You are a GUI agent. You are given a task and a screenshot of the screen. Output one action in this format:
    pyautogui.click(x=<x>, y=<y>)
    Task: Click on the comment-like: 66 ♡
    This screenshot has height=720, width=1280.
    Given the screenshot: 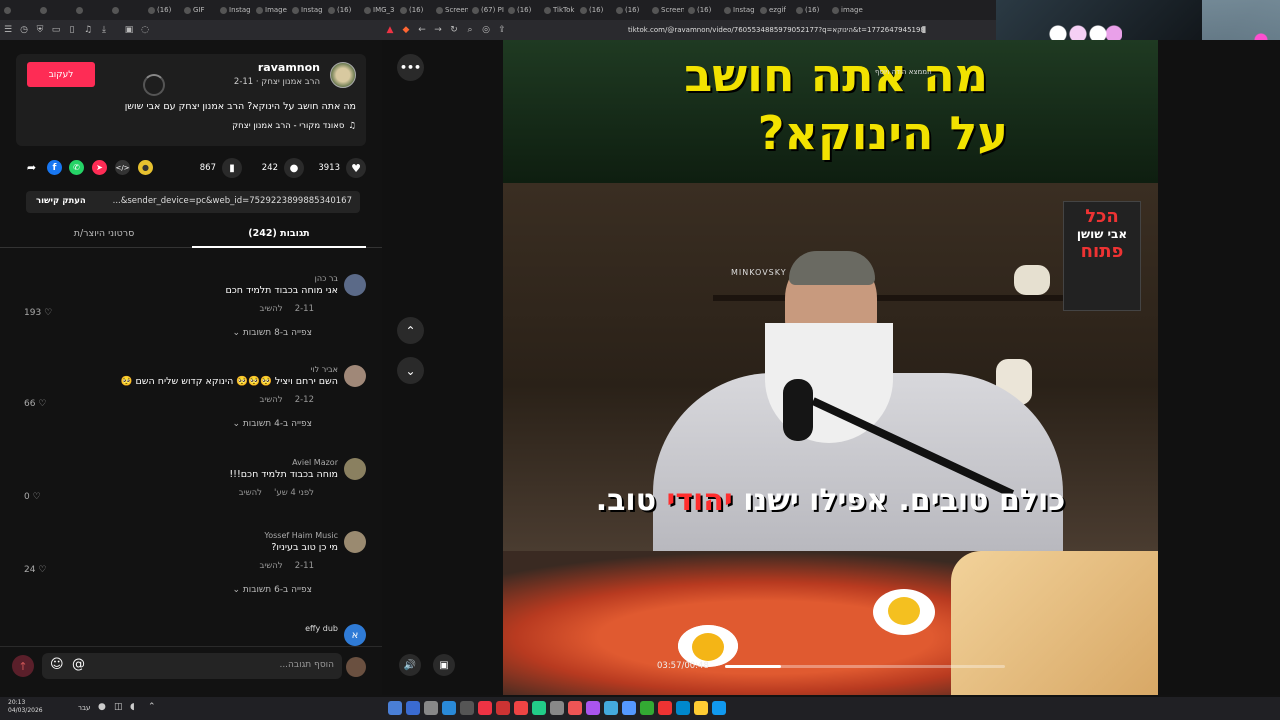 What is the action you would take?
    pyautogui.click(x=35, y=404)
    